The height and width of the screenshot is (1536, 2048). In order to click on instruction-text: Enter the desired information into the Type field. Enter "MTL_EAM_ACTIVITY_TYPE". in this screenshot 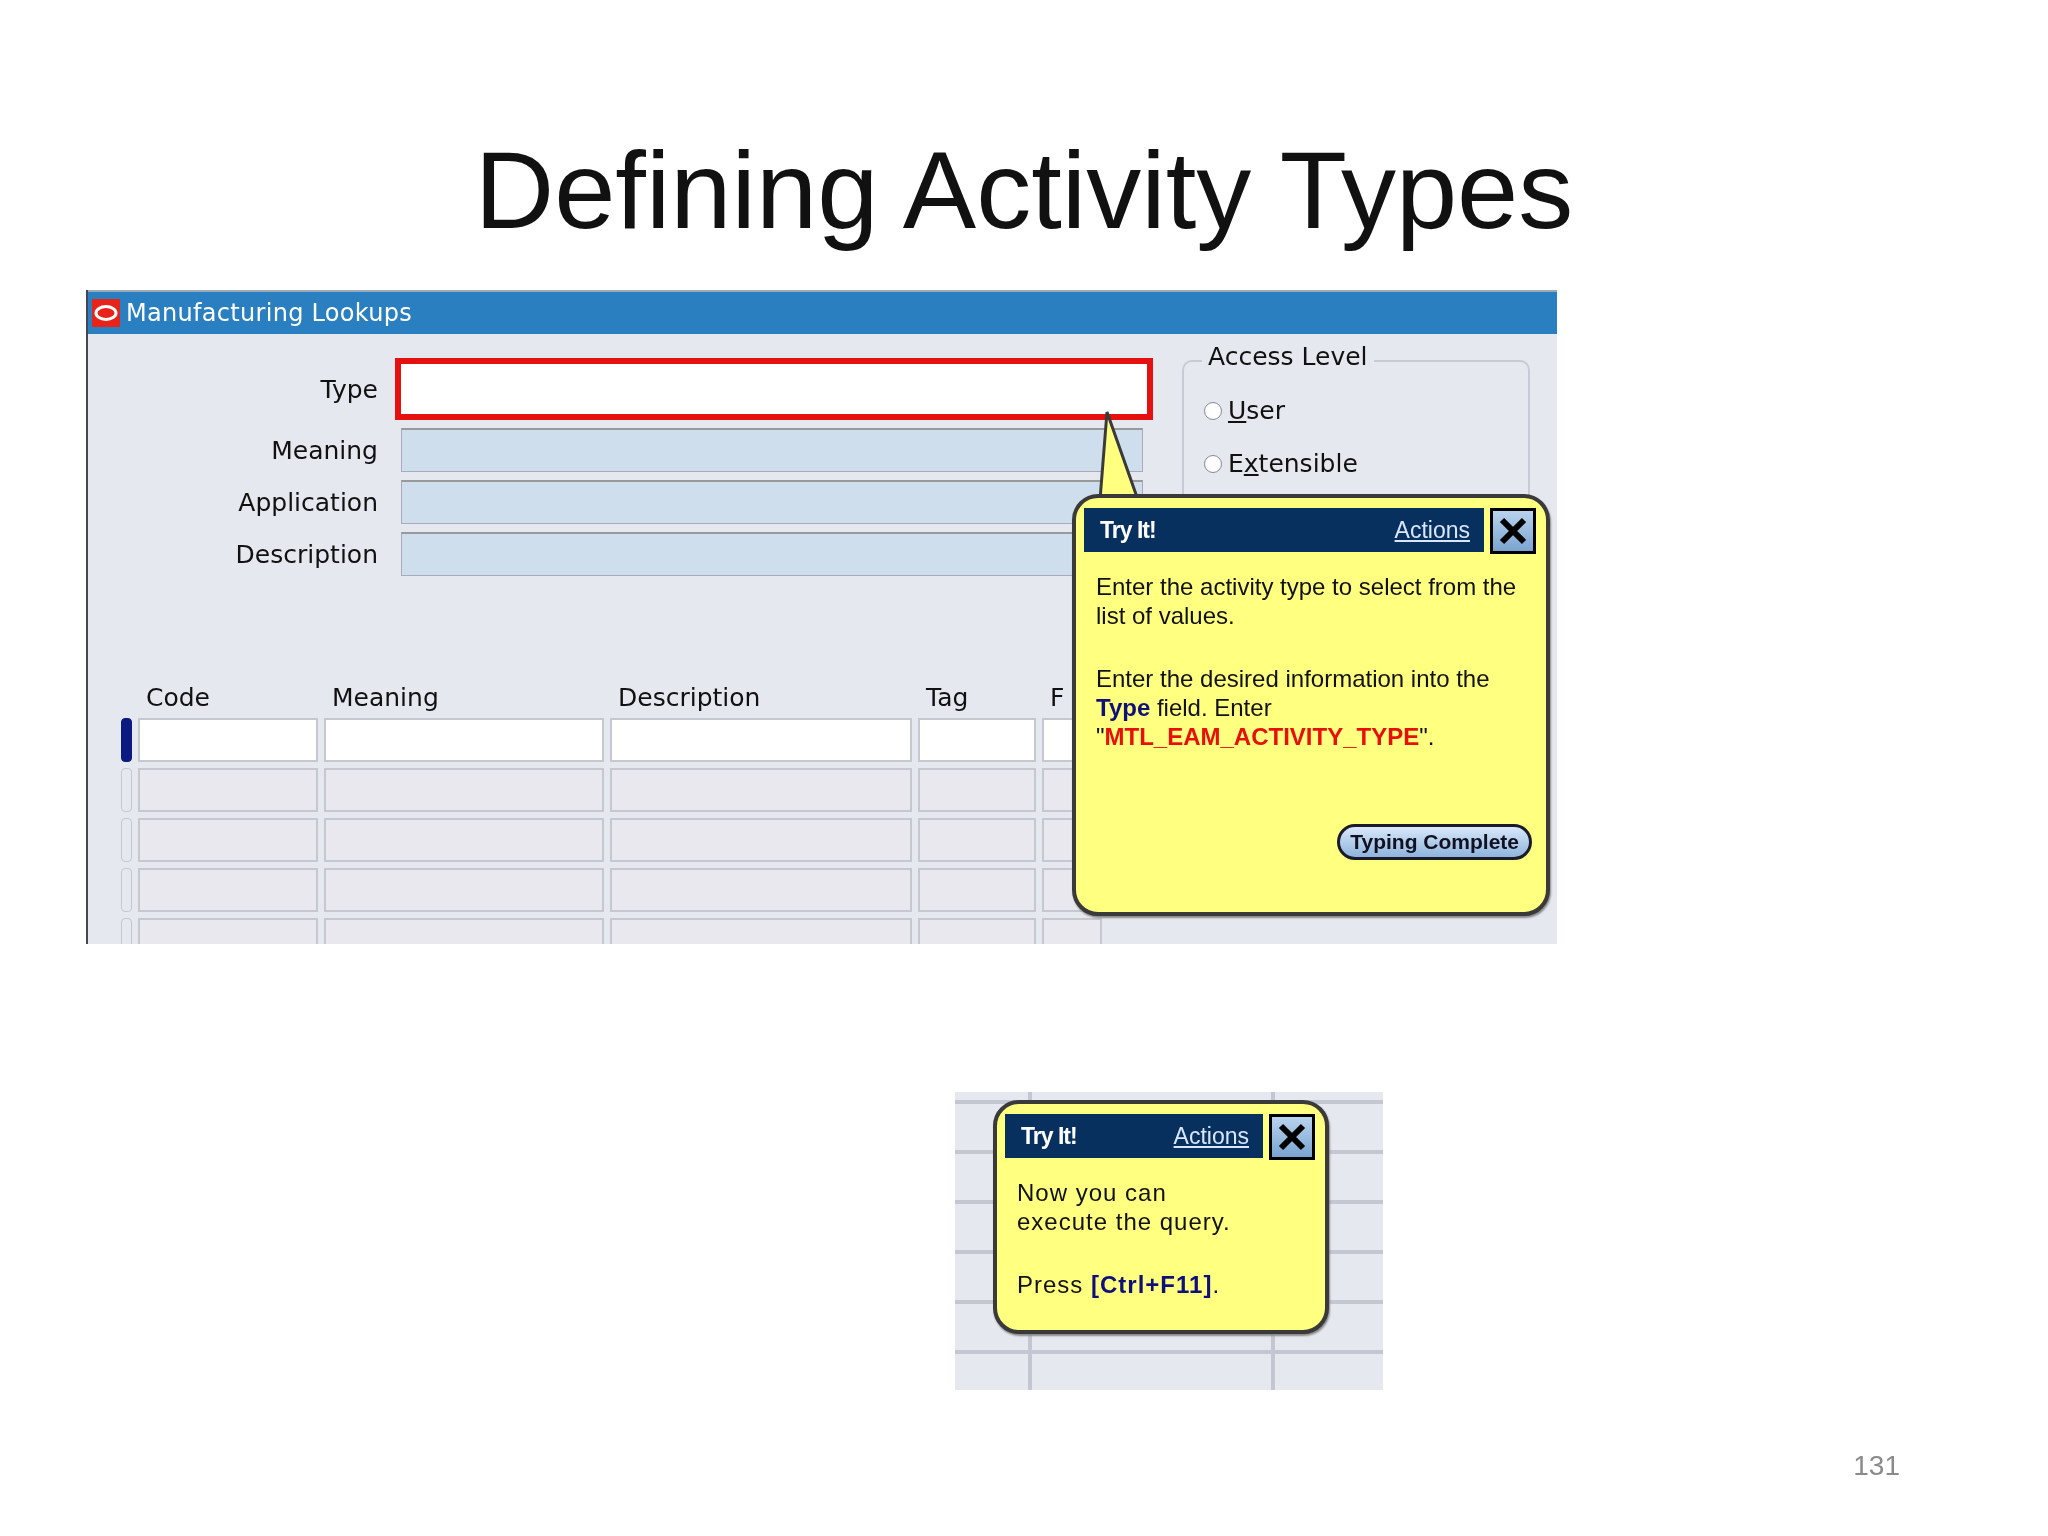, I will do `click(1293, 707)`.